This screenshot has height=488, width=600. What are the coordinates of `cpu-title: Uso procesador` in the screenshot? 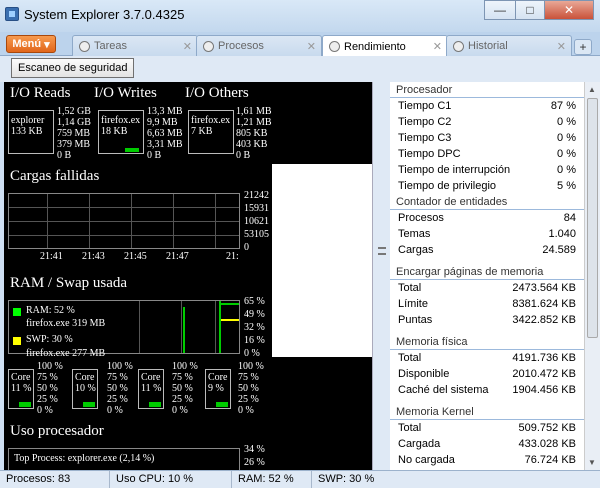 It's located at (57, 431).